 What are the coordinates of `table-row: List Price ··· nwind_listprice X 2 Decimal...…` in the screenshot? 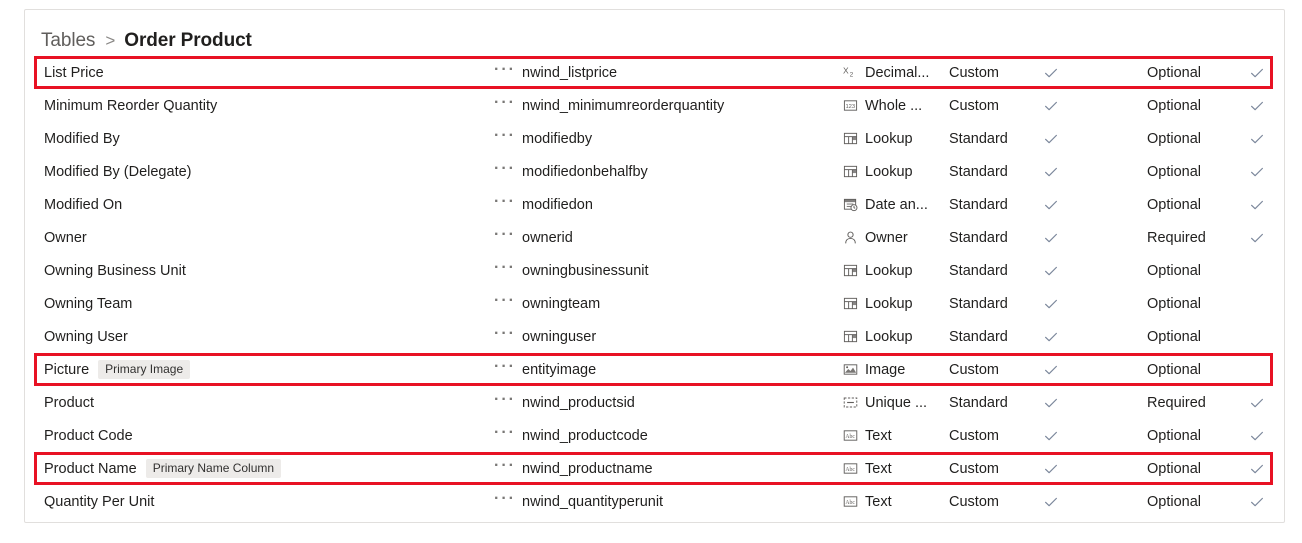 It's located at (654, 72).